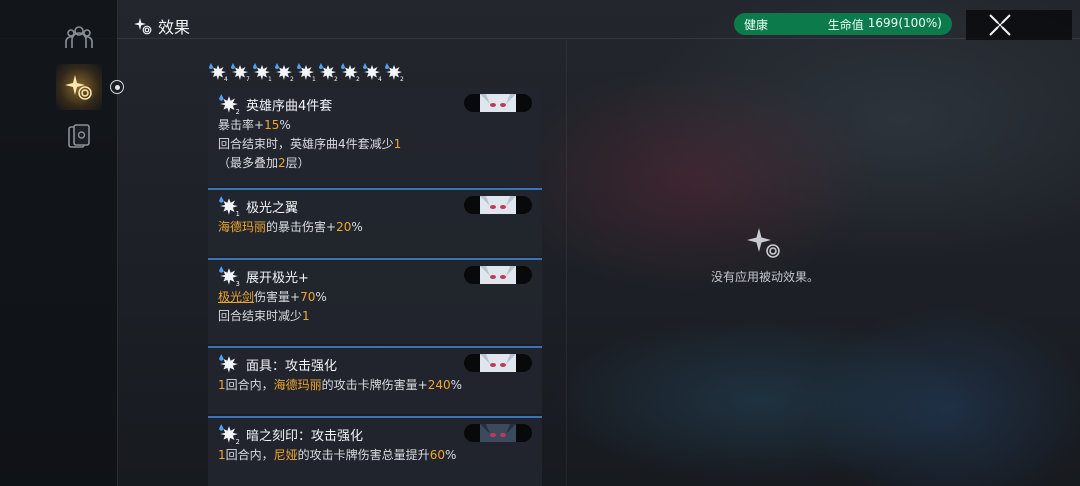 The height and width of the screenshot is (486, 1080). What do you see at coordinates (344, 227) in the screenshot?
I see `highlighted-value: 20` at bounding box center [344, 227].